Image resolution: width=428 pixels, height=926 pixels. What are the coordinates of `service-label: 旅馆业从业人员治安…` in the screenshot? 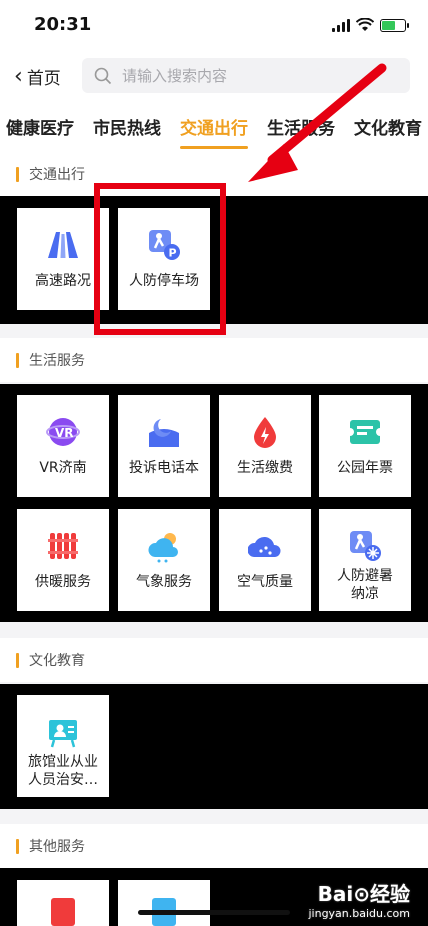 It's located at (63, 771).